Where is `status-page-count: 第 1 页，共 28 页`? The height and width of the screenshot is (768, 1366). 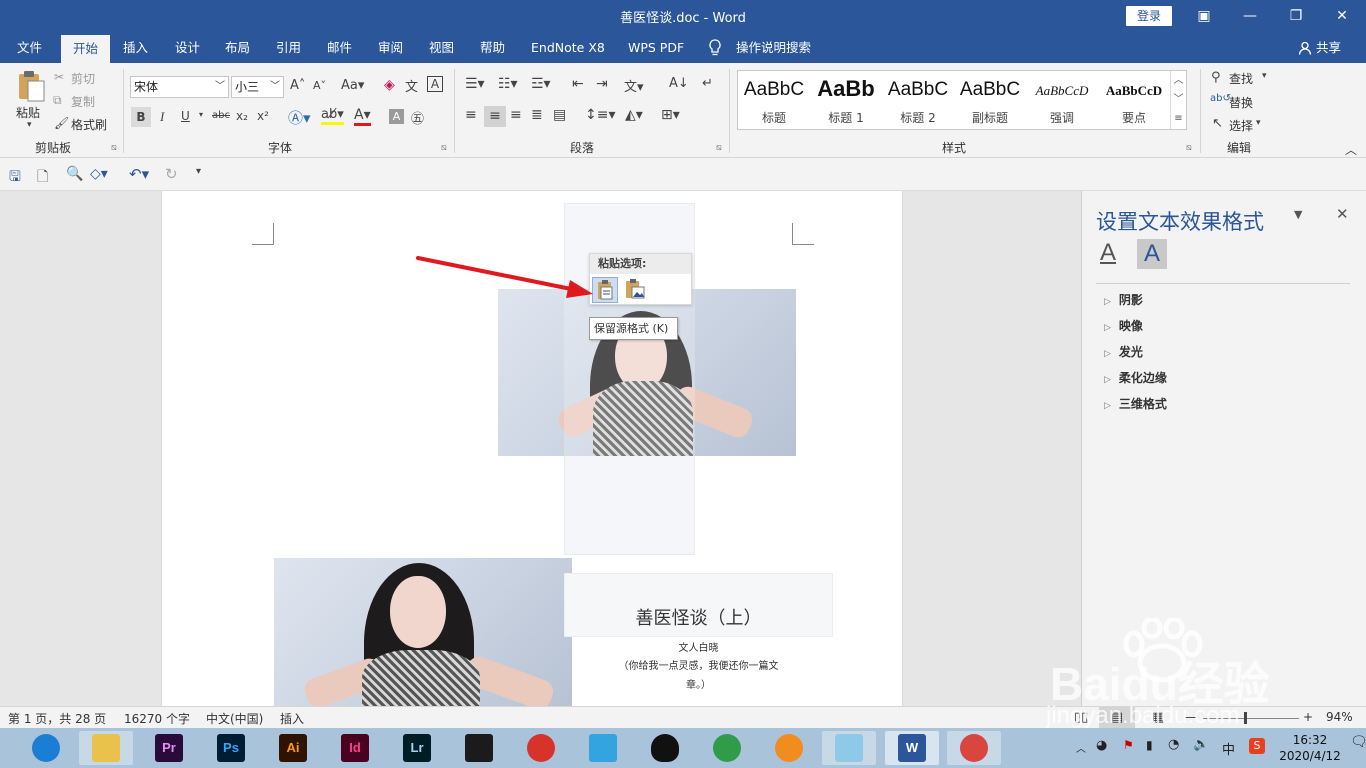
status-page-count: 第 1 页，共 28 页 is located at coordinates (57, 718).